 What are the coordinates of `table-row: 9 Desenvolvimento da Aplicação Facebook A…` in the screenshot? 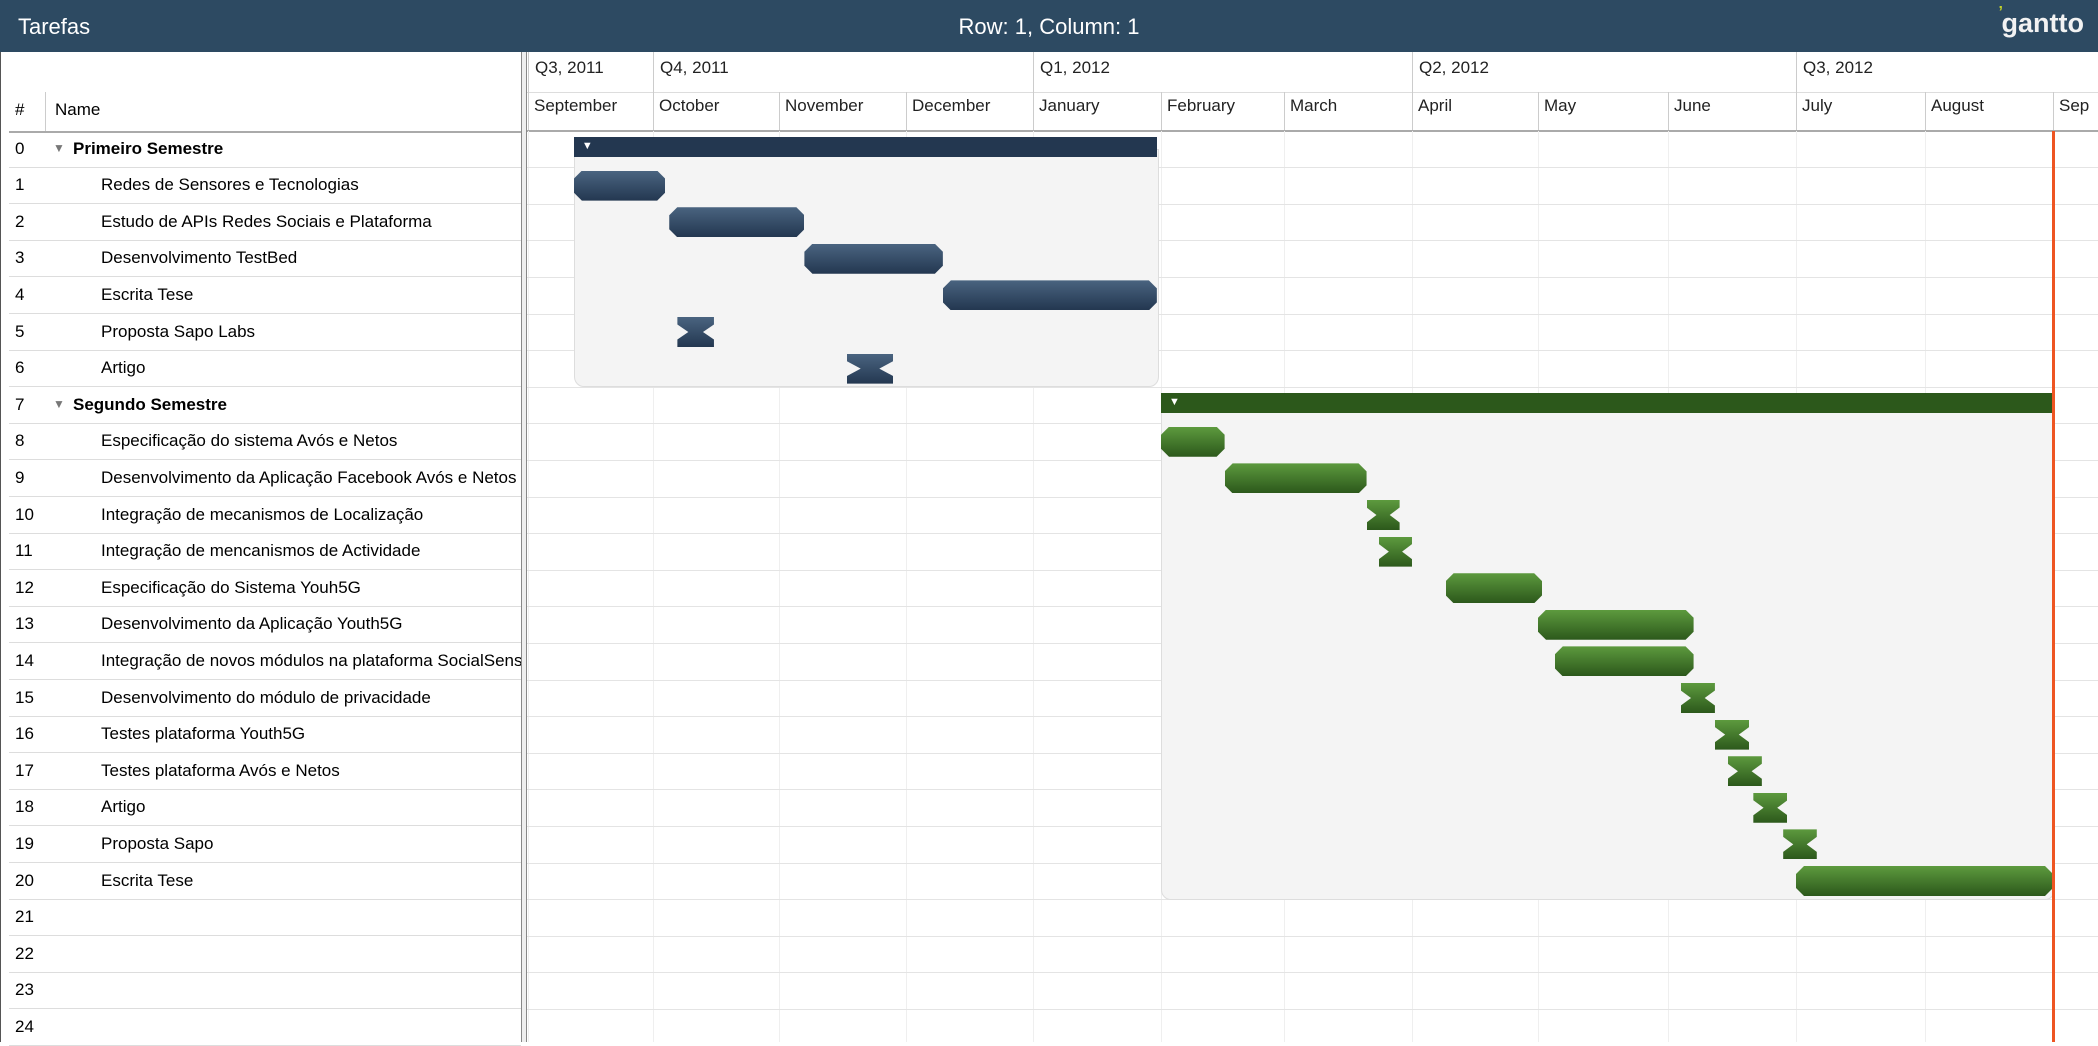 It's located at (265, 478).